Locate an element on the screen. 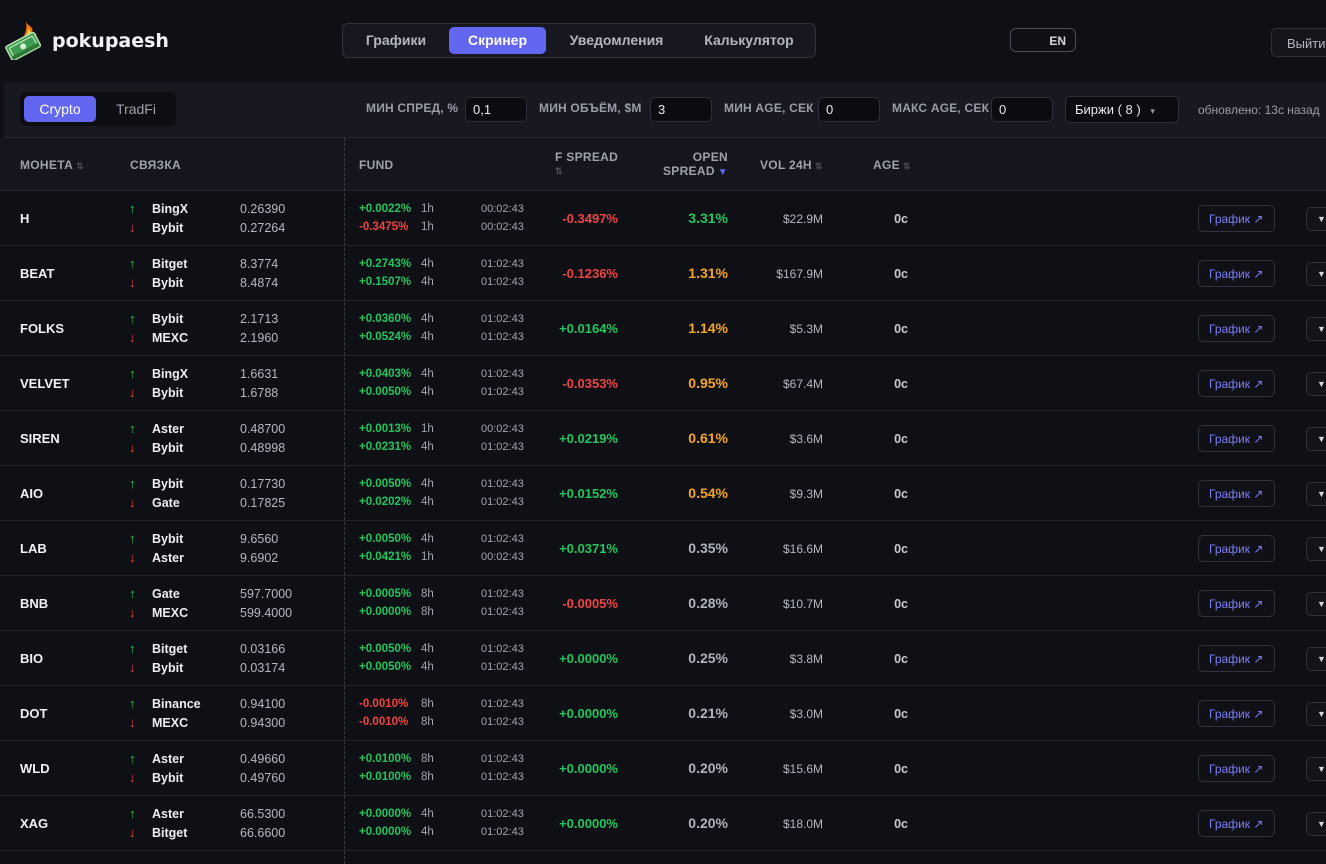  main-nav: Графики Скринер Уведомления Калькулятор is located at coordinates (579, 40).